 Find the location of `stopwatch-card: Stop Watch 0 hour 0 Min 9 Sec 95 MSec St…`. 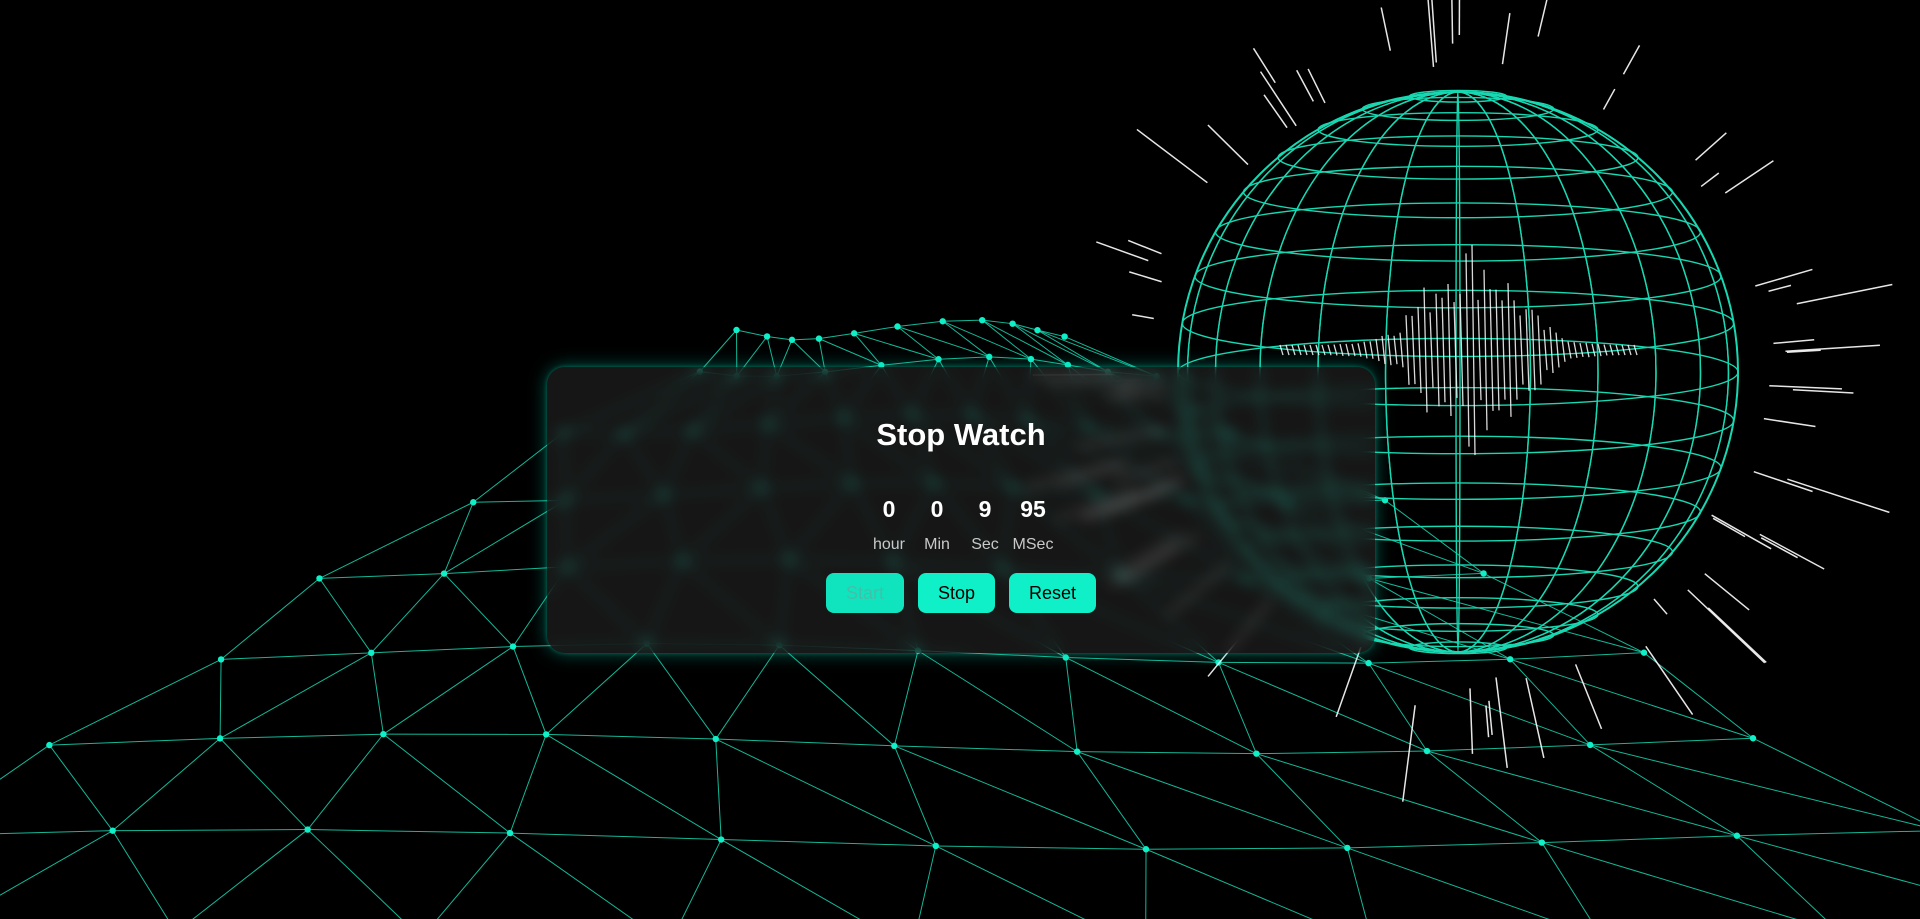

stopwatch-card: Stop Watch 0 hour 0 Min 9 Sec 95 MSec St… is located at coordinates (961, 510).